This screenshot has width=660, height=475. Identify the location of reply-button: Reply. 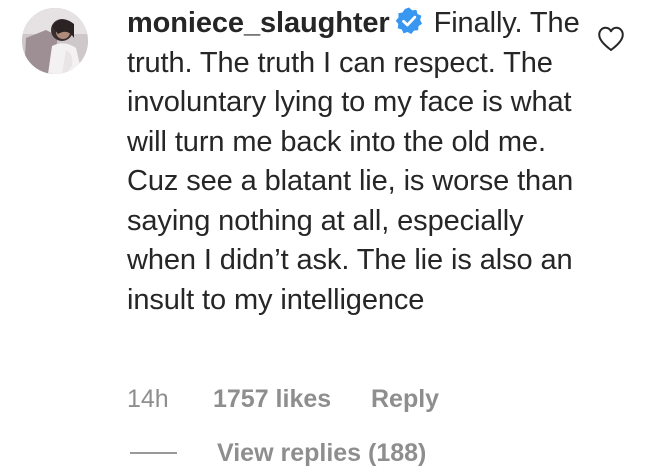
(405, 399).